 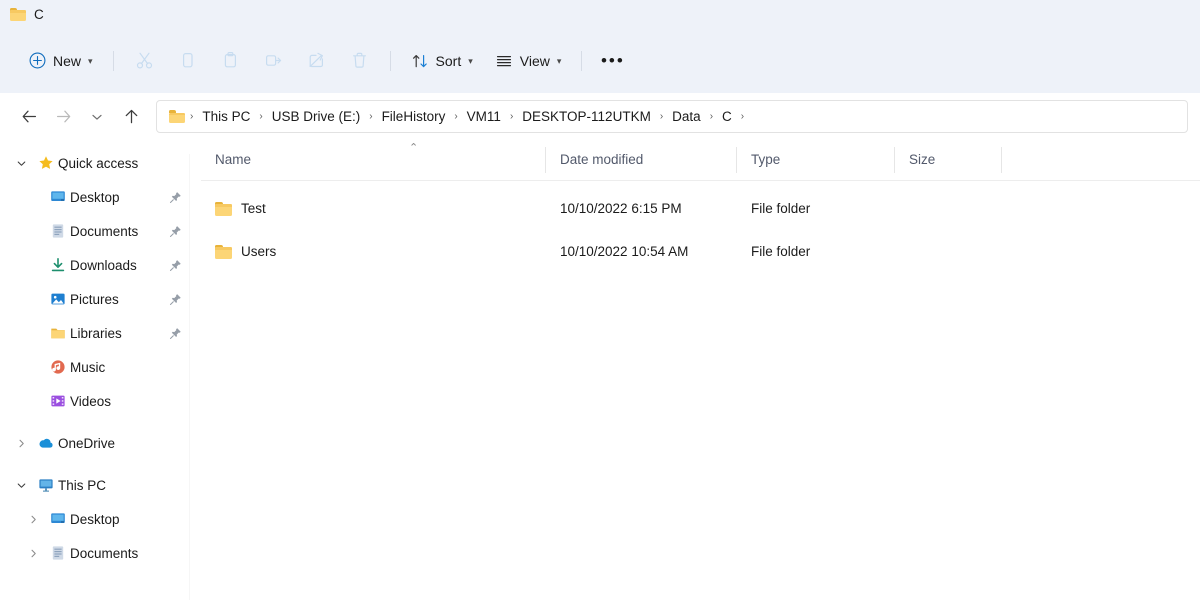 I want to click on star-icon, so click(x=46, y=163).